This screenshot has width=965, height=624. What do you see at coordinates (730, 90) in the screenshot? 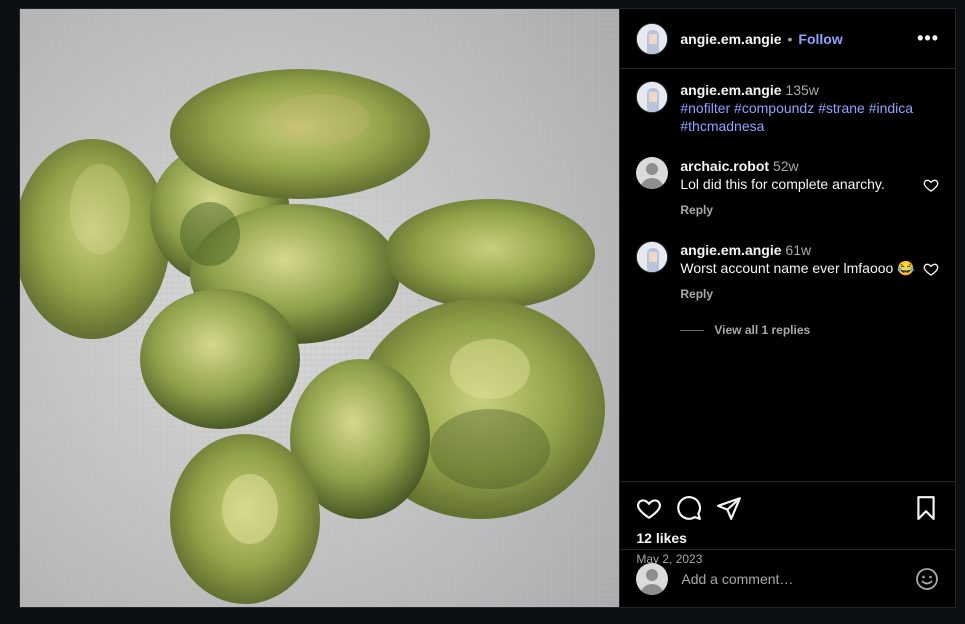
I see `caption-username: angie.em.angie` at bounding box center [730, 90].